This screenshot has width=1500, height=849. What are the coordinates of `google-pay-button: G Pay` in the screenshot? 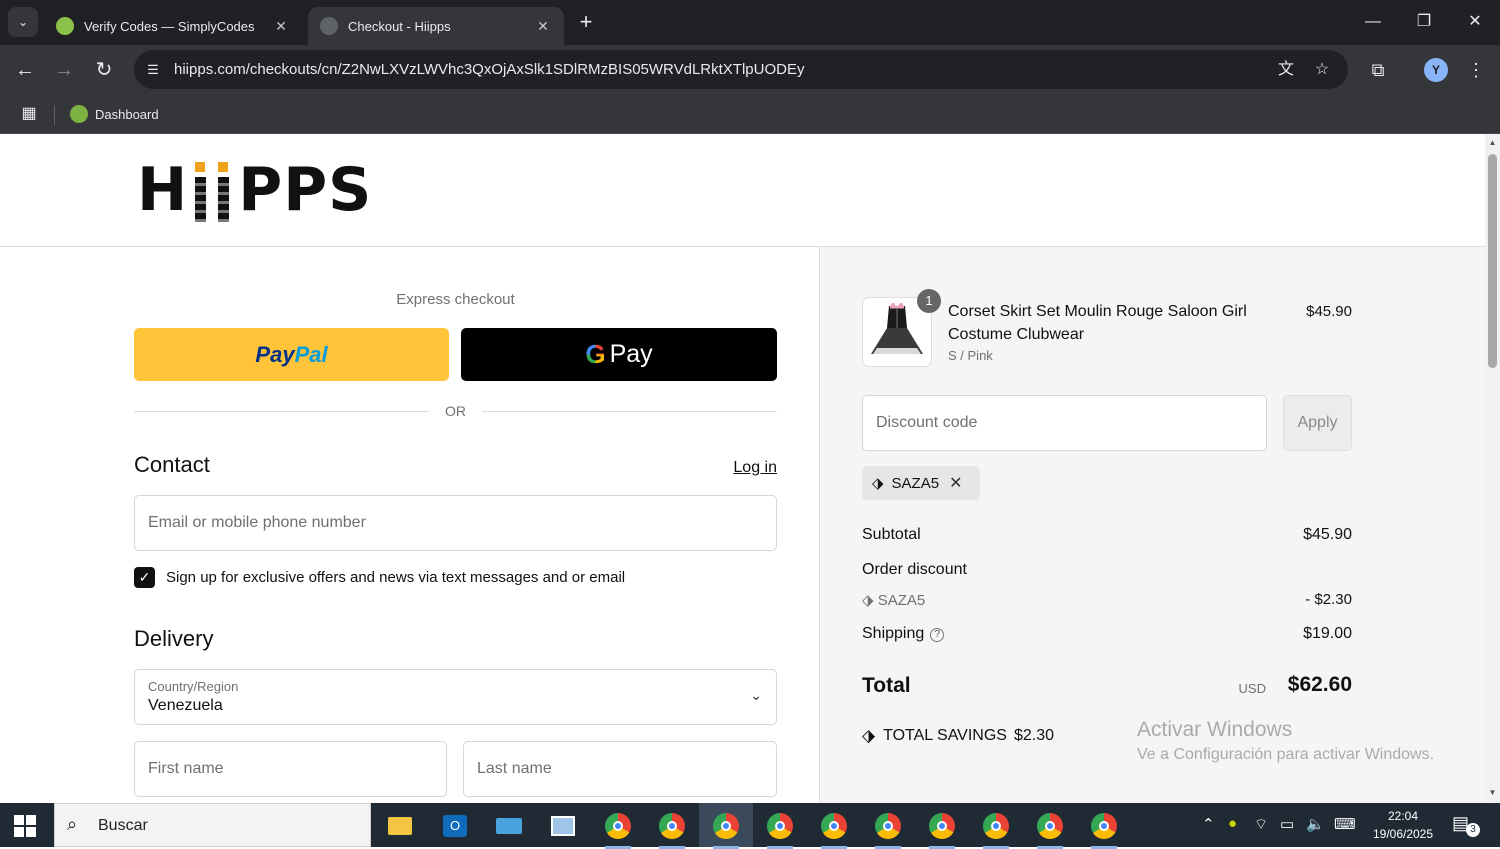 It's located at (619, 354).